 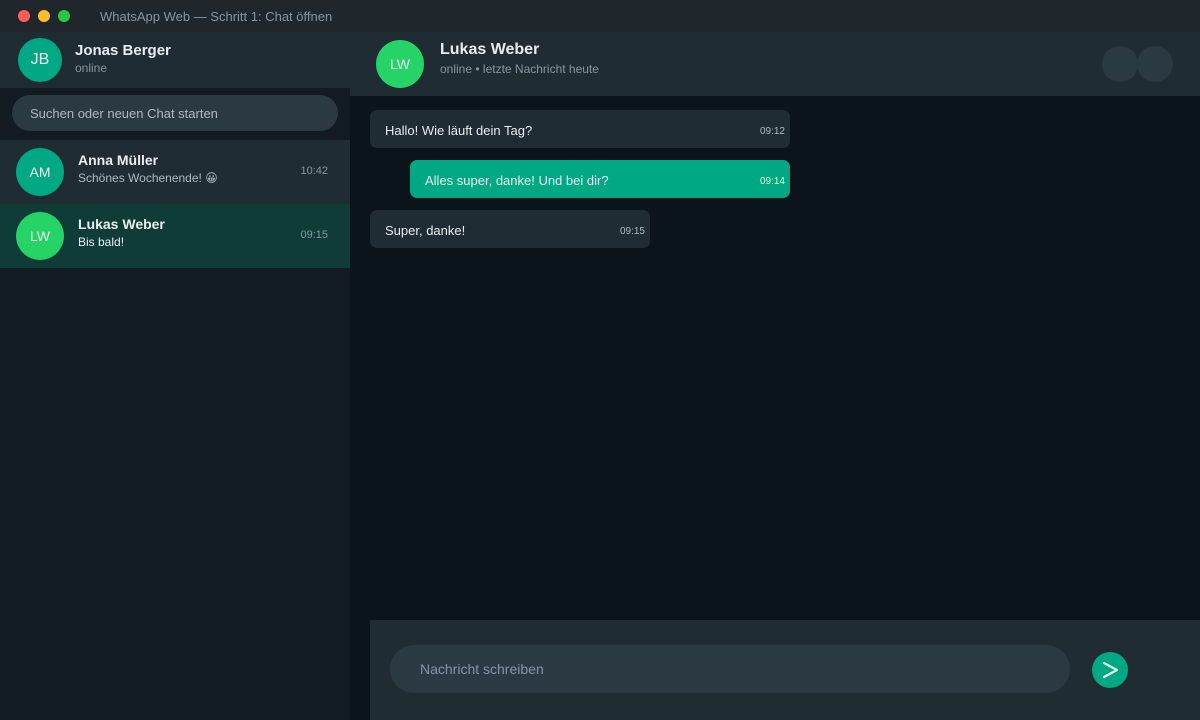 I want to click on message-text: Hallo! Wie läuft dein Tag?, so click(x=459, y=130).